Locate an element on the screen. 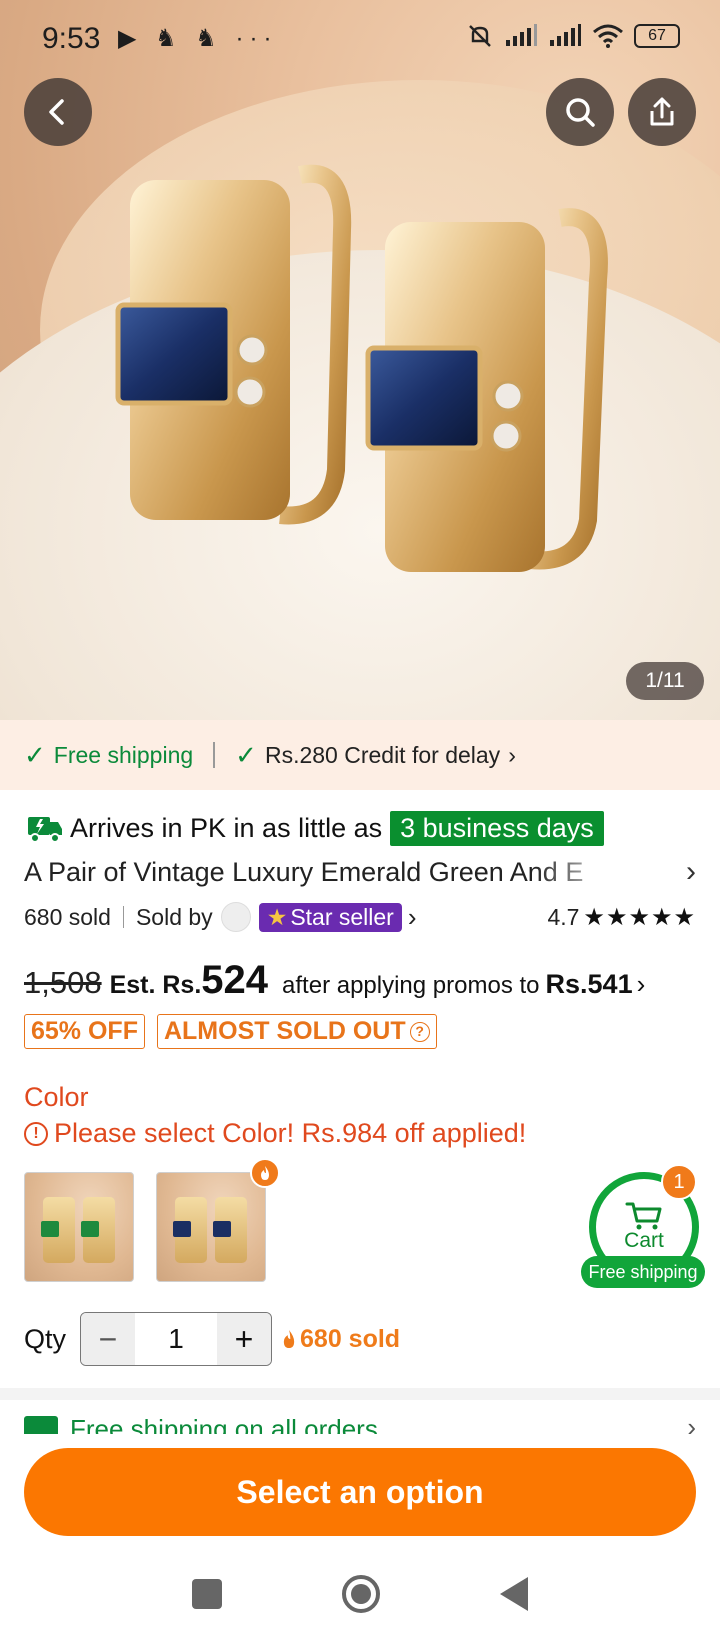 The image size is (720, 1640). color-option-green is located at coordinates (79, 1227).